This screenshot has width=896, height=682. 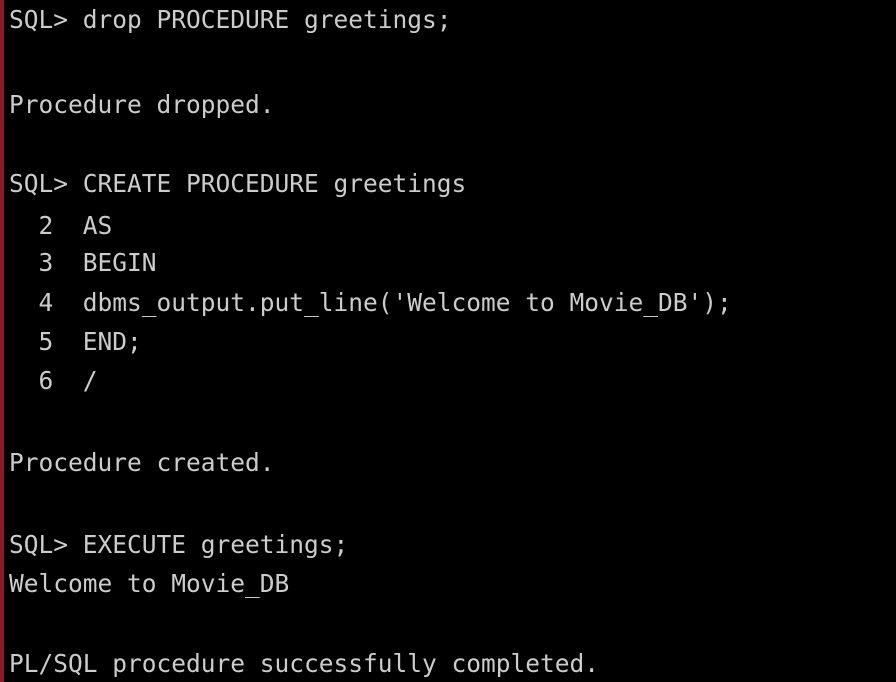 I want to click on console-line-completed: PL/SQL procedure successfully completed., so click(x=304, y=663).